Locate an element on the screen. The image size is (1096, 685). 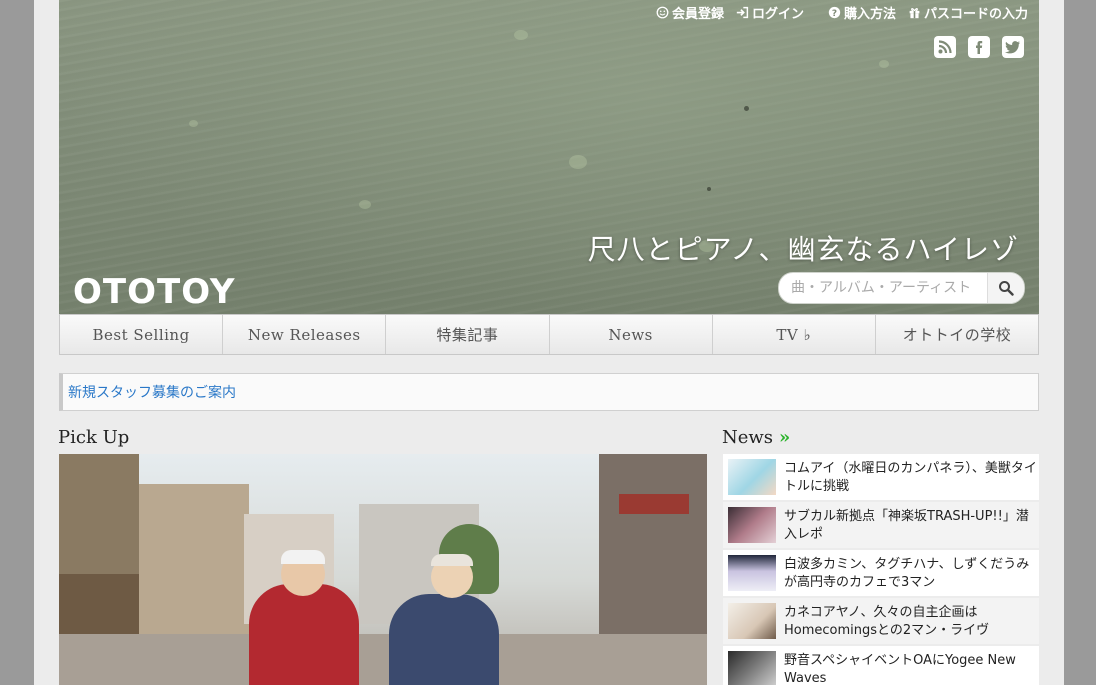
login-icon is located at coordinates (742, 12).